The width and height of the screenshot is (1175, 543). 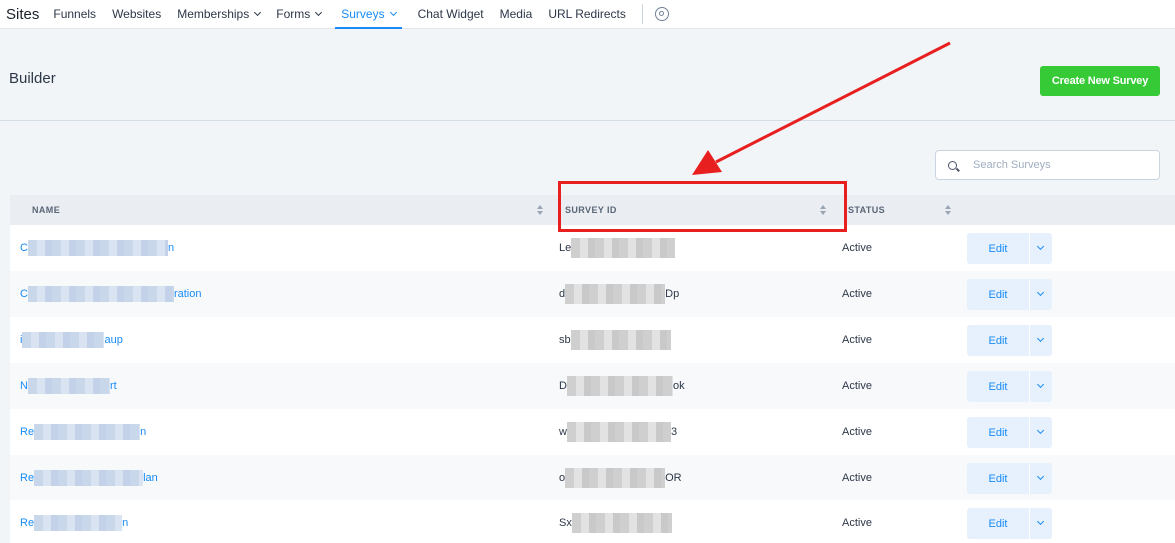 I want to click on nav-label: Forms, so click(x=293, y=14).